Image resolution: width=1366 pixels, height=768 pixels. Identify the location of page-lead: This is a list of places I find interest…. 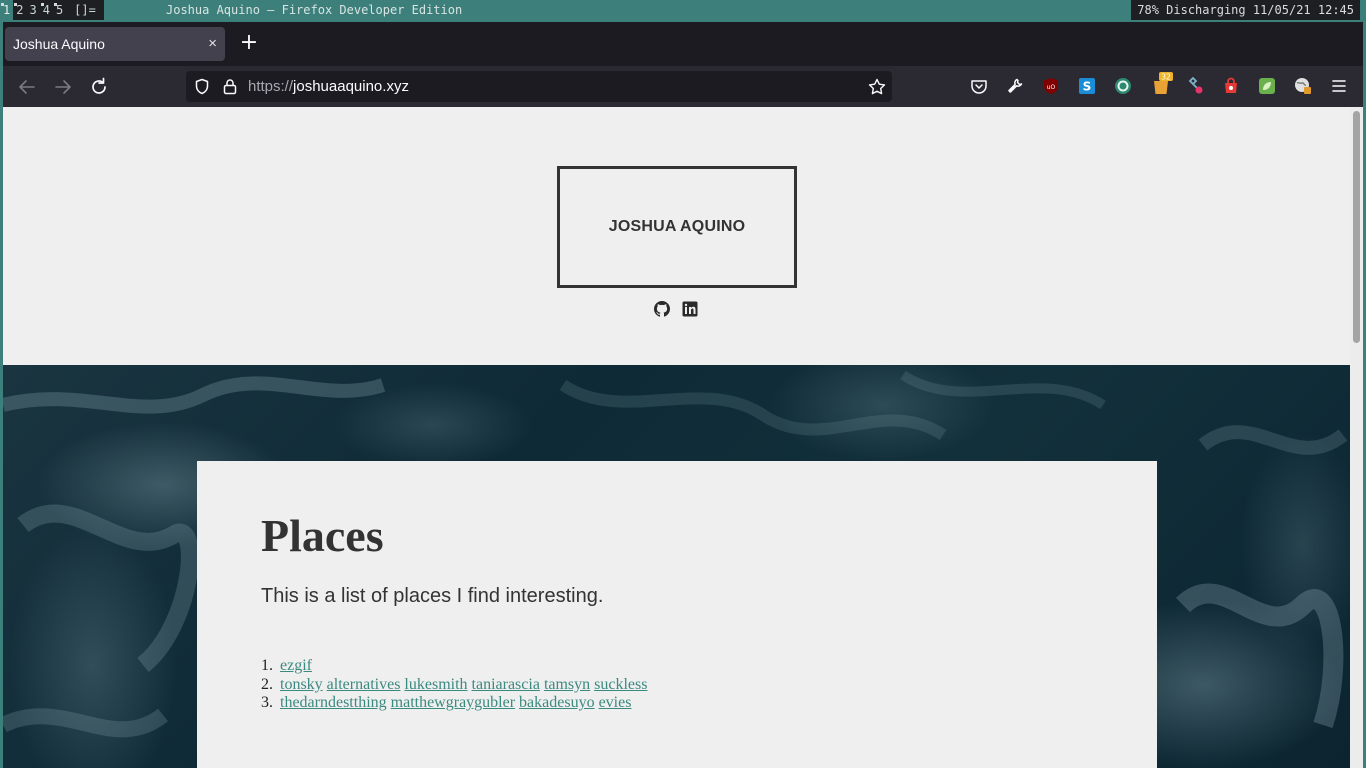
(432, 596).